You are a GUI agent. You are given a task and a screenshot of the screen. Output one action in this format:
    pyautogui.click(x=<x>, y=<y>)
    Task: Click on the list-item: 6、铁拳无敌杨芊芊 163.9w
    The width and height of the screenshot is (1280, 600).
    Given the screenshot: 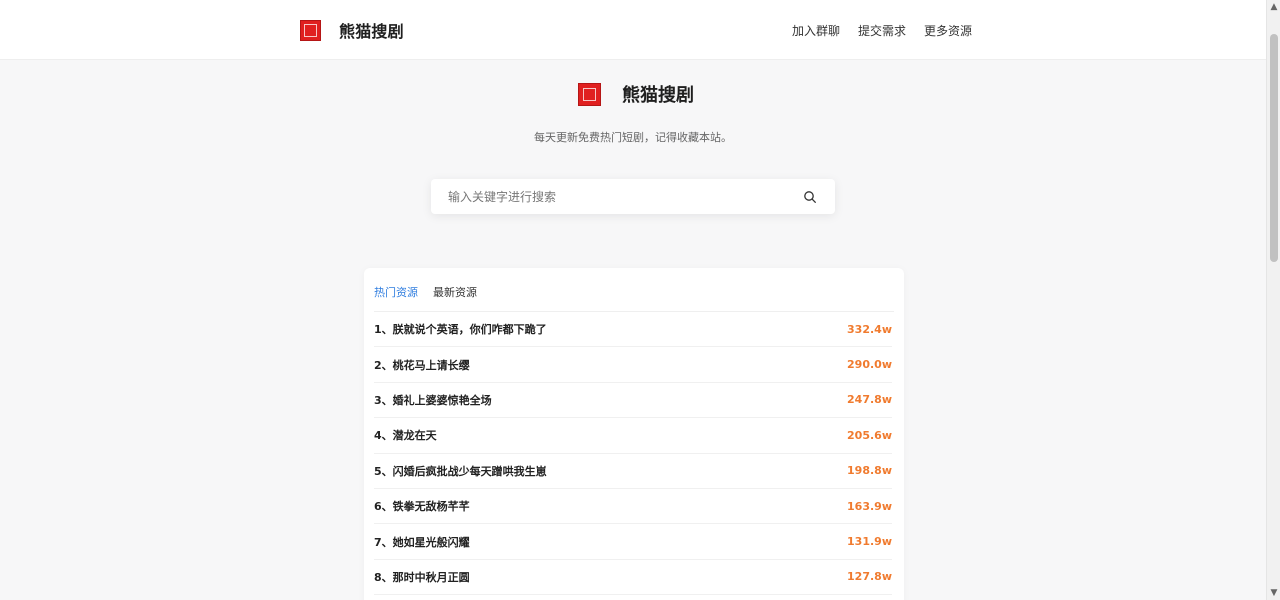 What is the action you would take?
    pyautogui.click(x=633, y=507)
    